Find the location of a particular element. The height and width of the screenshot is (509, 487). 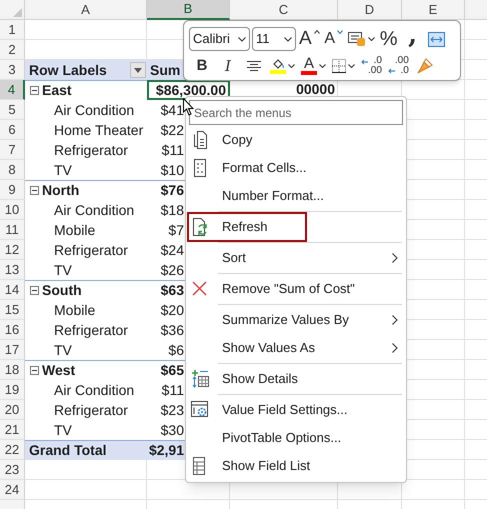

arrow-icon is located at coordinates (391, 71).